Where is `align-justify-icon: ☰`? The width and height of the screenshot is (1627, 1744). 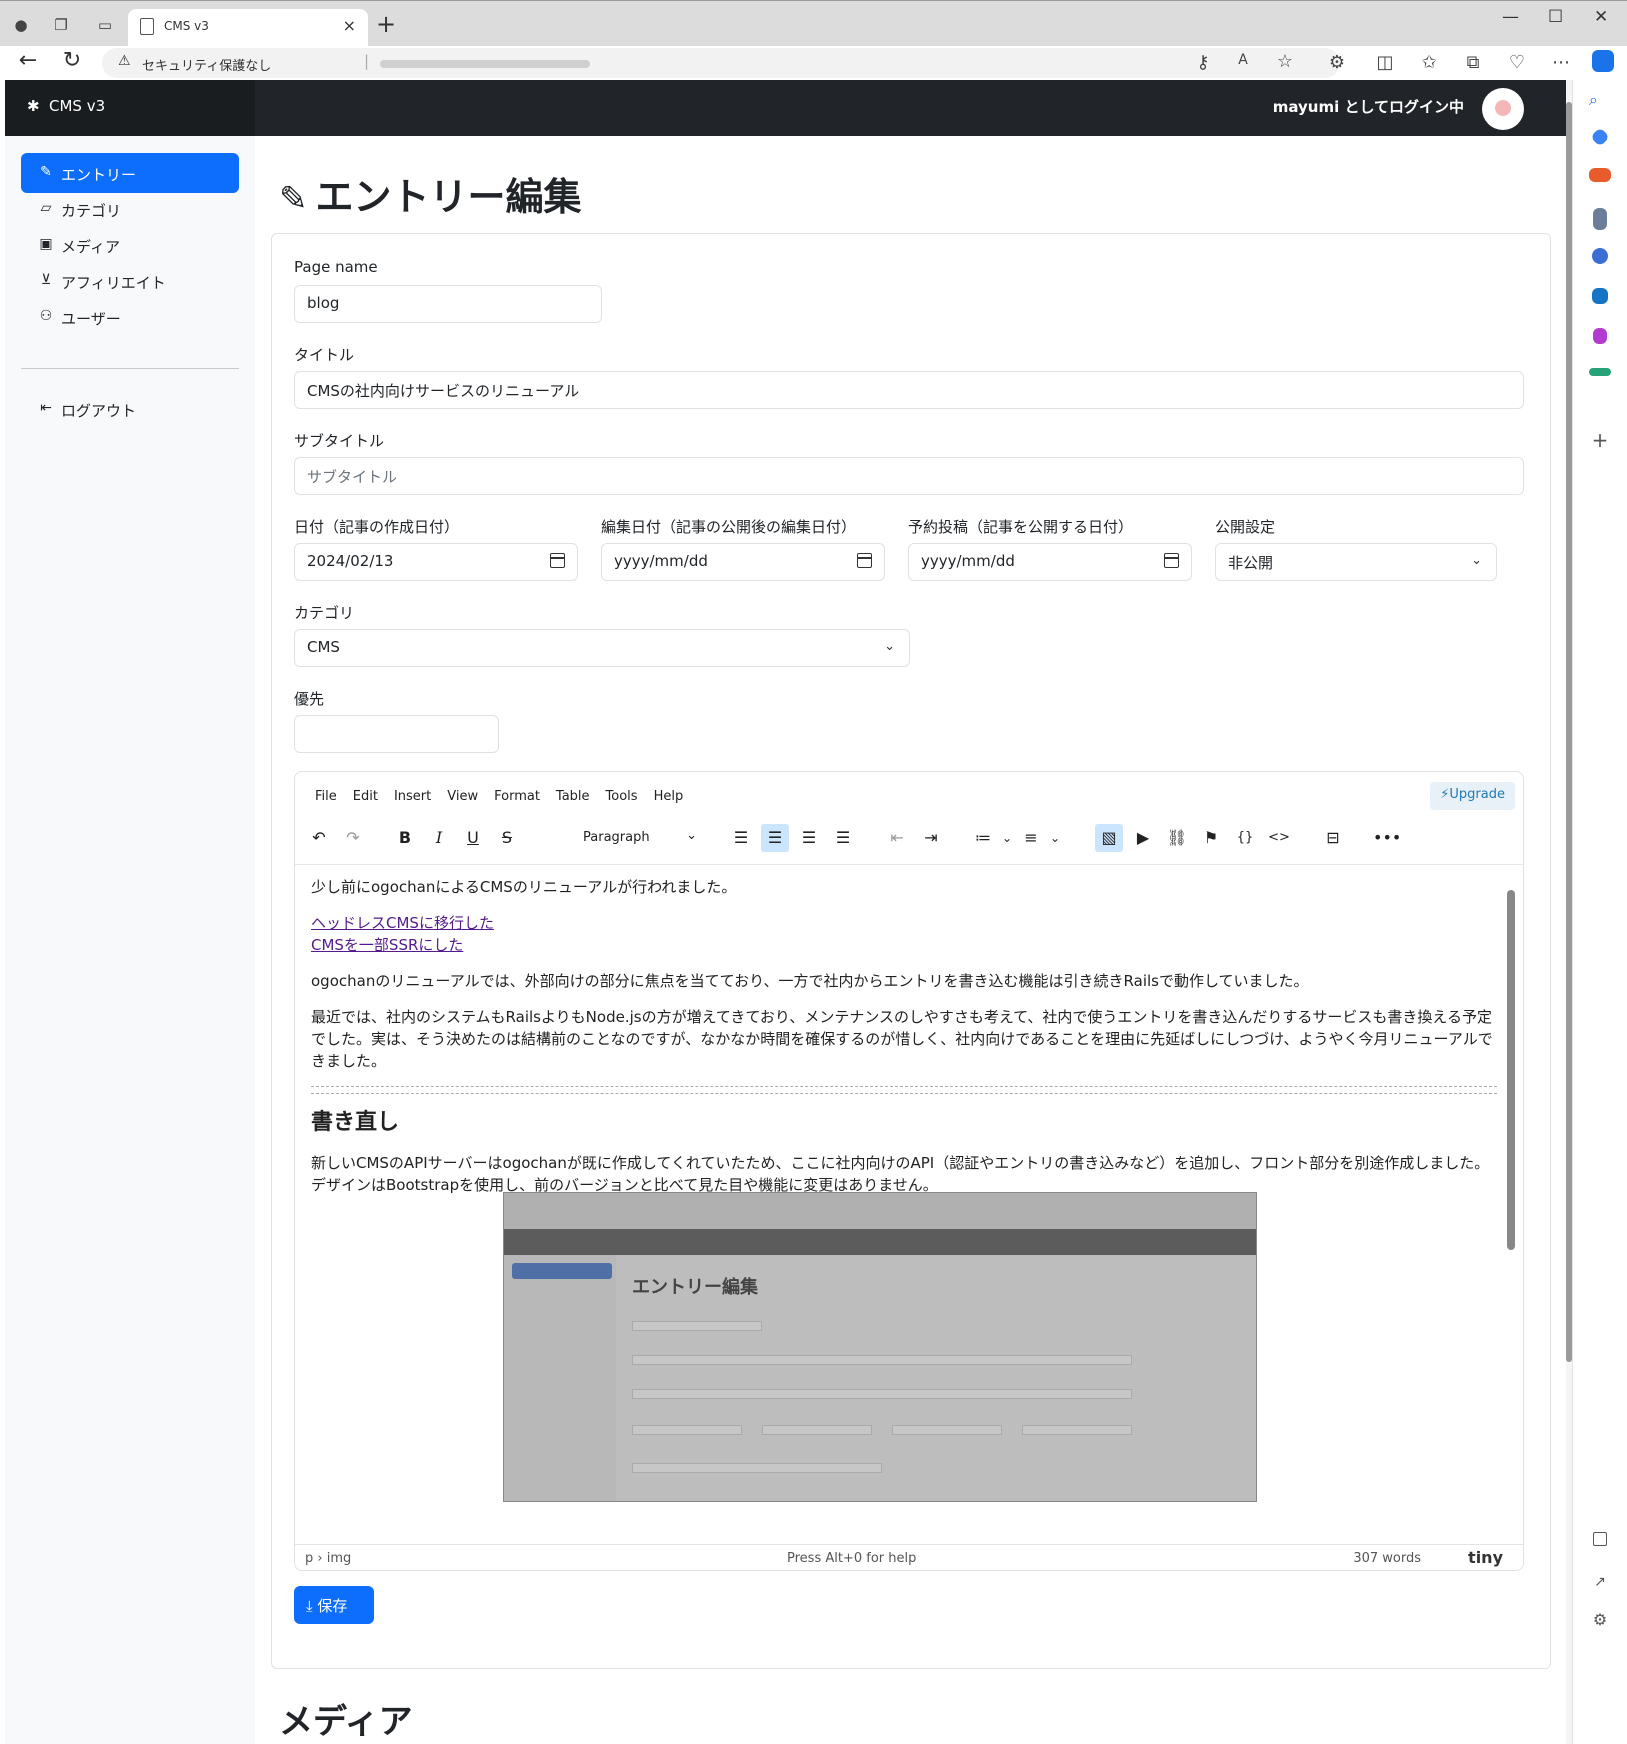 align-justify-icon: ☰ is located at coordinates (843, 838).